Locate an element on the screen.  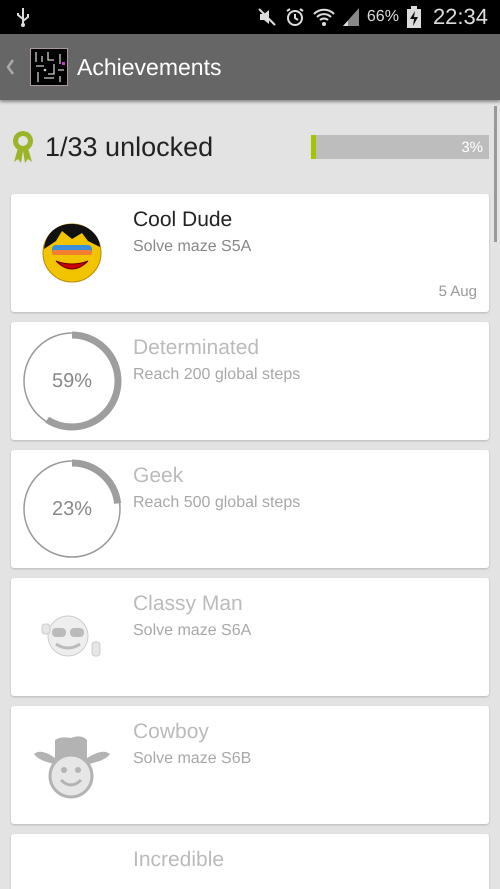
unlocked-count: 1/33 unlocked is located at coordinates (129, 147).